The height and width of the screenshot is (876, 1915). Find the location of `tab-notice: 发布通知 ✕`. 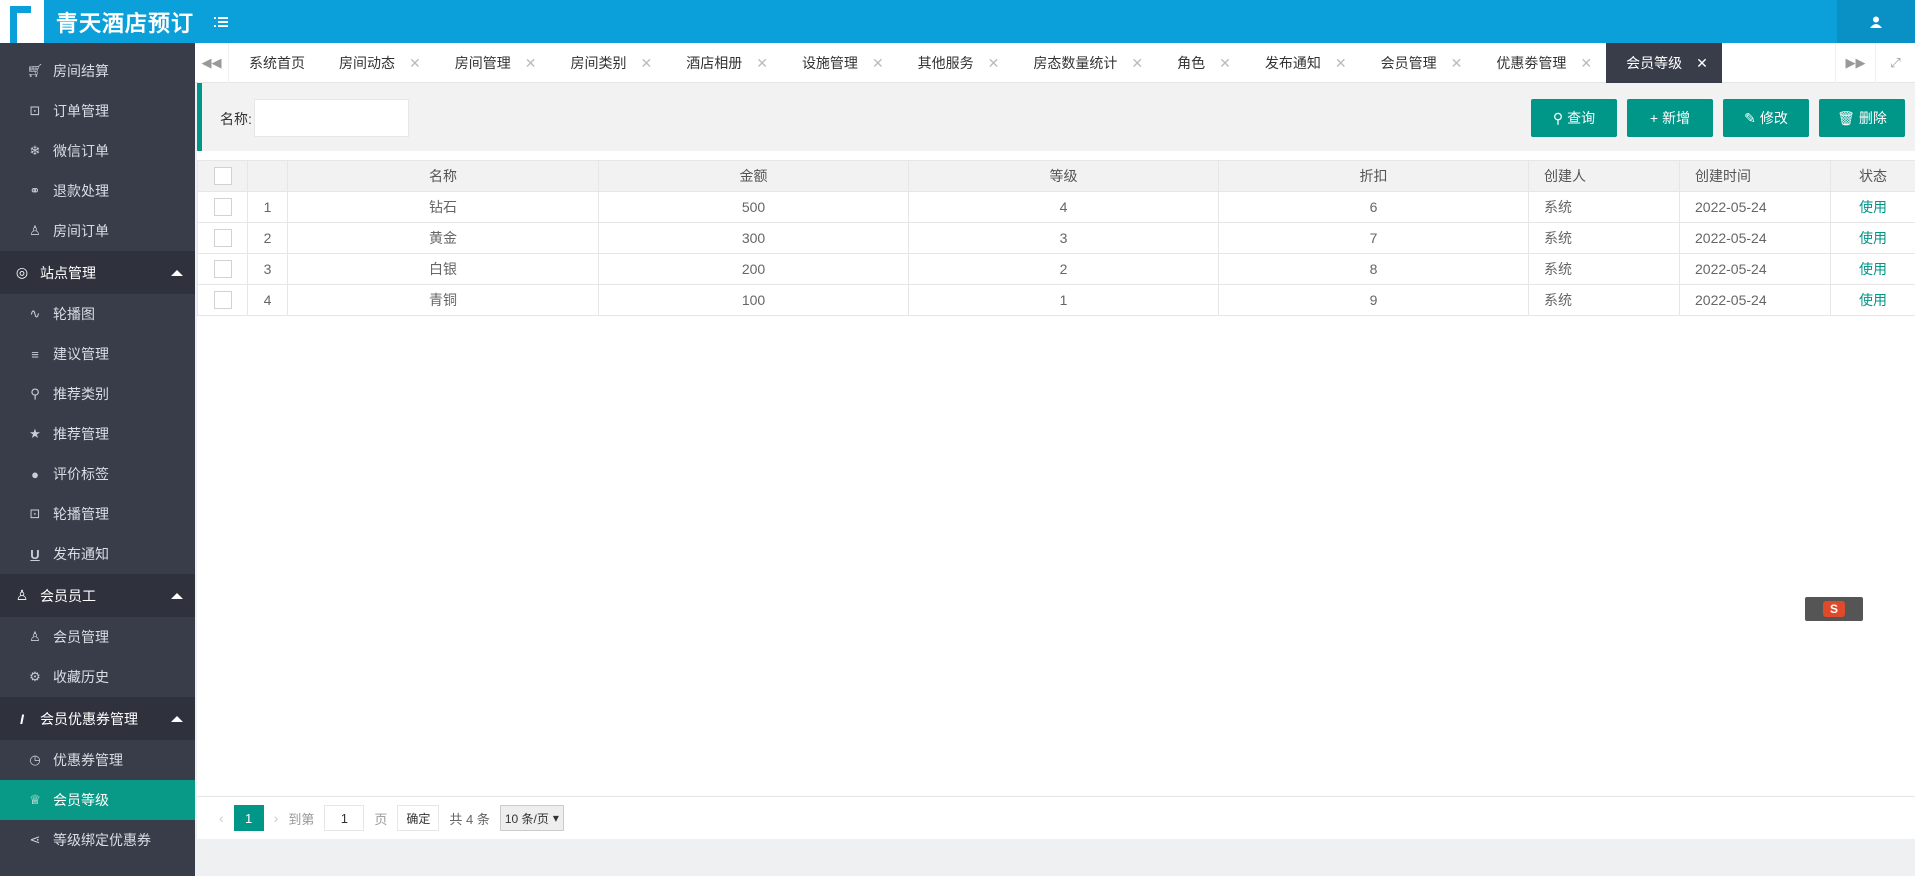

tab-notice: 发布通知 ✕ is located at coordinates (1303, 63).